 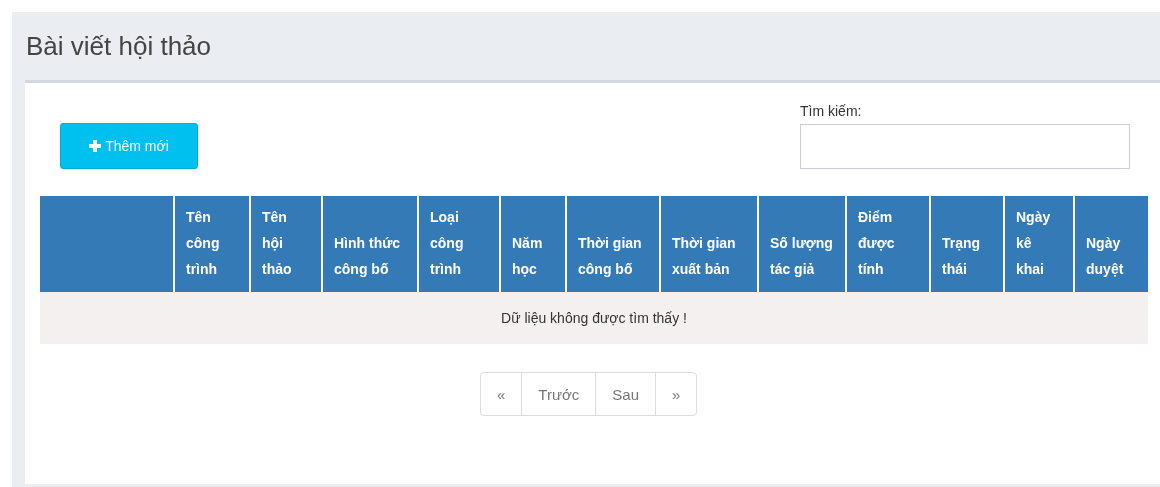 I want to click on column-header: Thời gian công bố, so click(x=613, y=244).